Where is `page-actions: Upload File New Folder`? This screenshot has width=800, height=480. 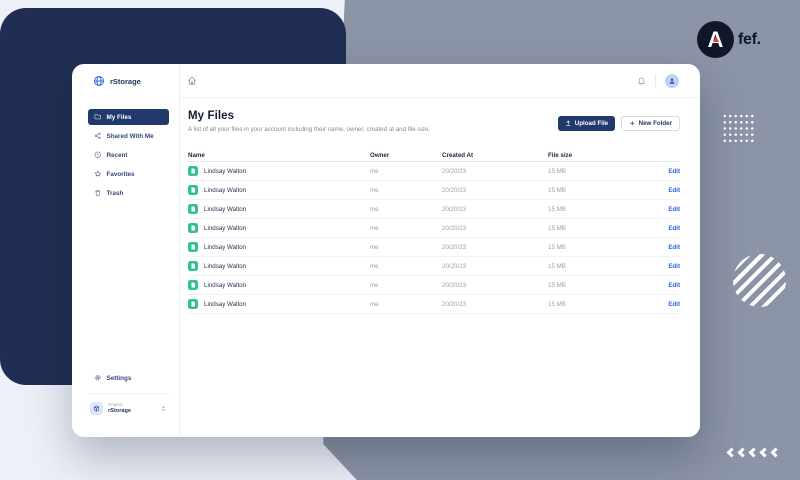 page-actions: Upload File New Folder is located at coordinates (619, 123).